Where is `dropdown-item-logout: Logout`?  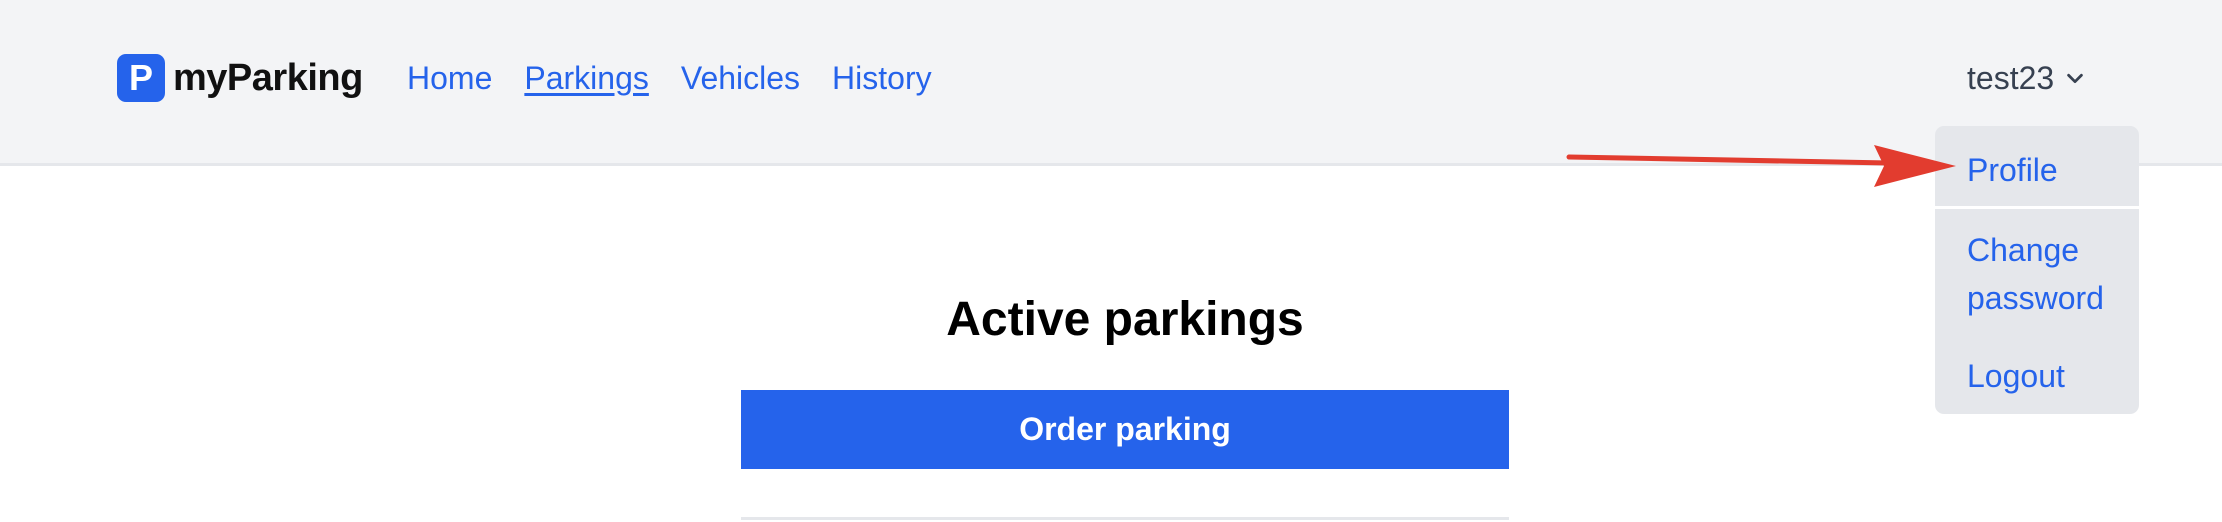 dropdown-item-logout: Logout is located at coordinates (2016, 376).